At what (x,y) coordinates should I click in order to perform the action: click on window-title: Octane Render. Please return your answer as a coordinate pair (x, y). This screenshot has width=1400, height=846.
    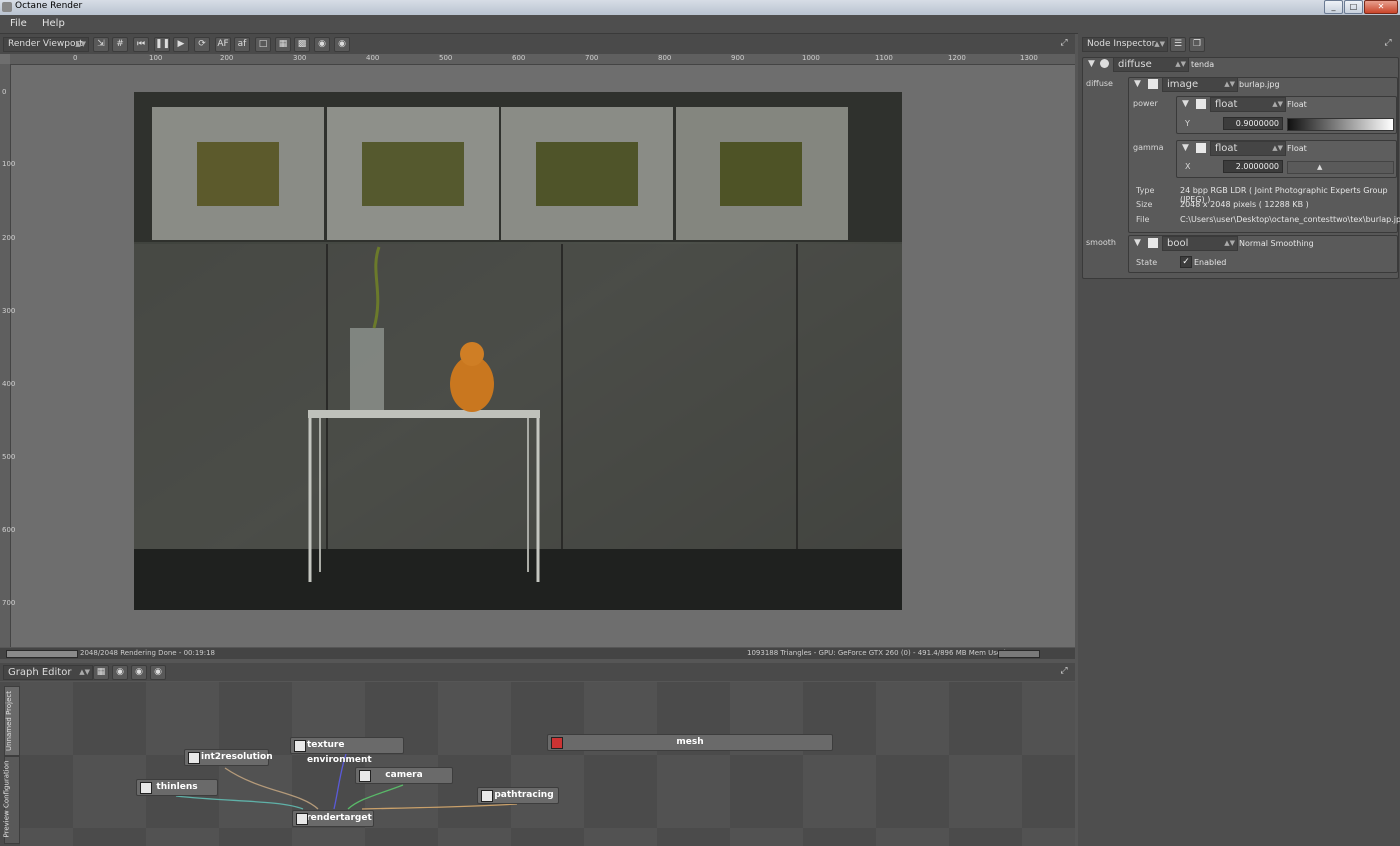
    Looking at the image, I should click on (49, 6).